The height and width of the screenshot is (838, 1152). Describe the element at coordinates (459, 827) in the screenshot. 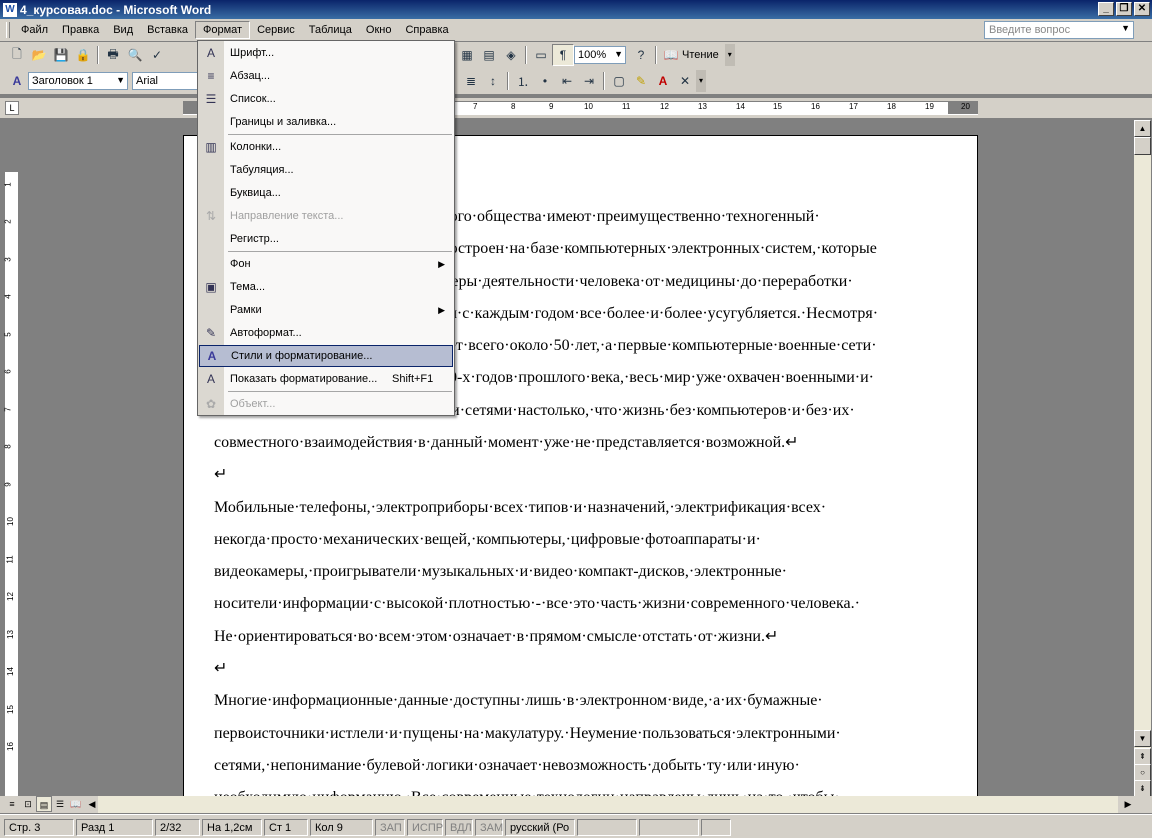

I see `status-ext: ВДЛ` at that location.